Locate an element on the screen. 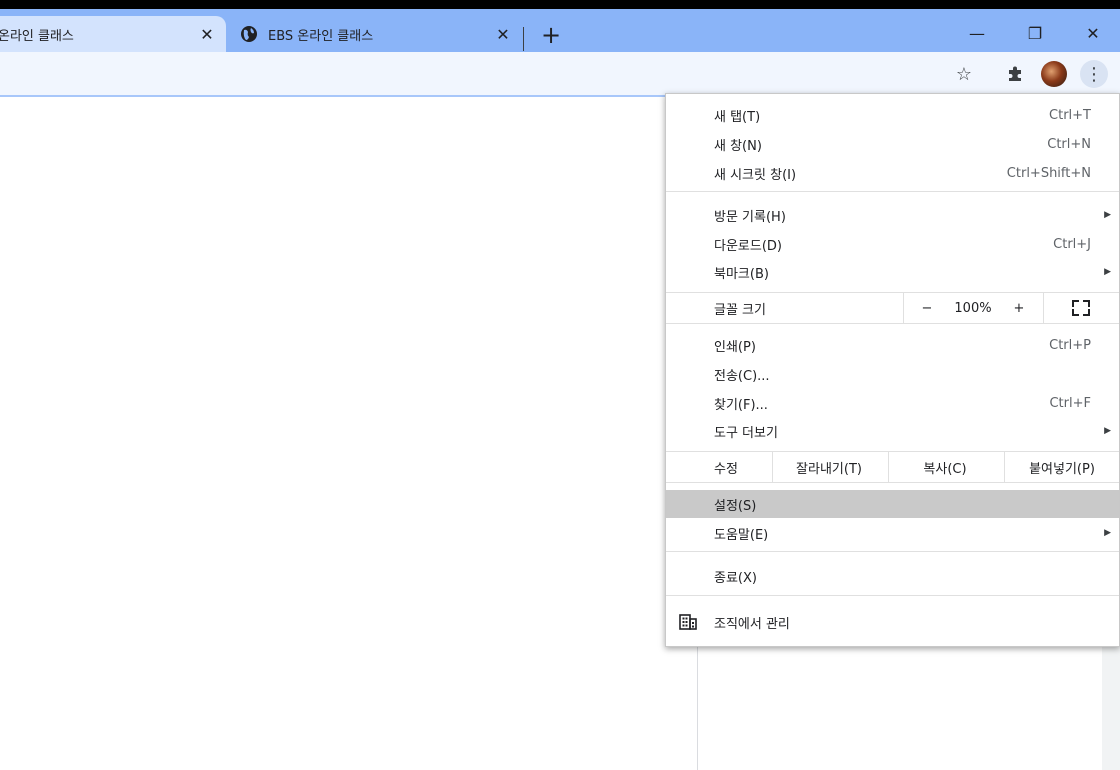  copy-button: 복사(C) is located at coordinates (945, 467).